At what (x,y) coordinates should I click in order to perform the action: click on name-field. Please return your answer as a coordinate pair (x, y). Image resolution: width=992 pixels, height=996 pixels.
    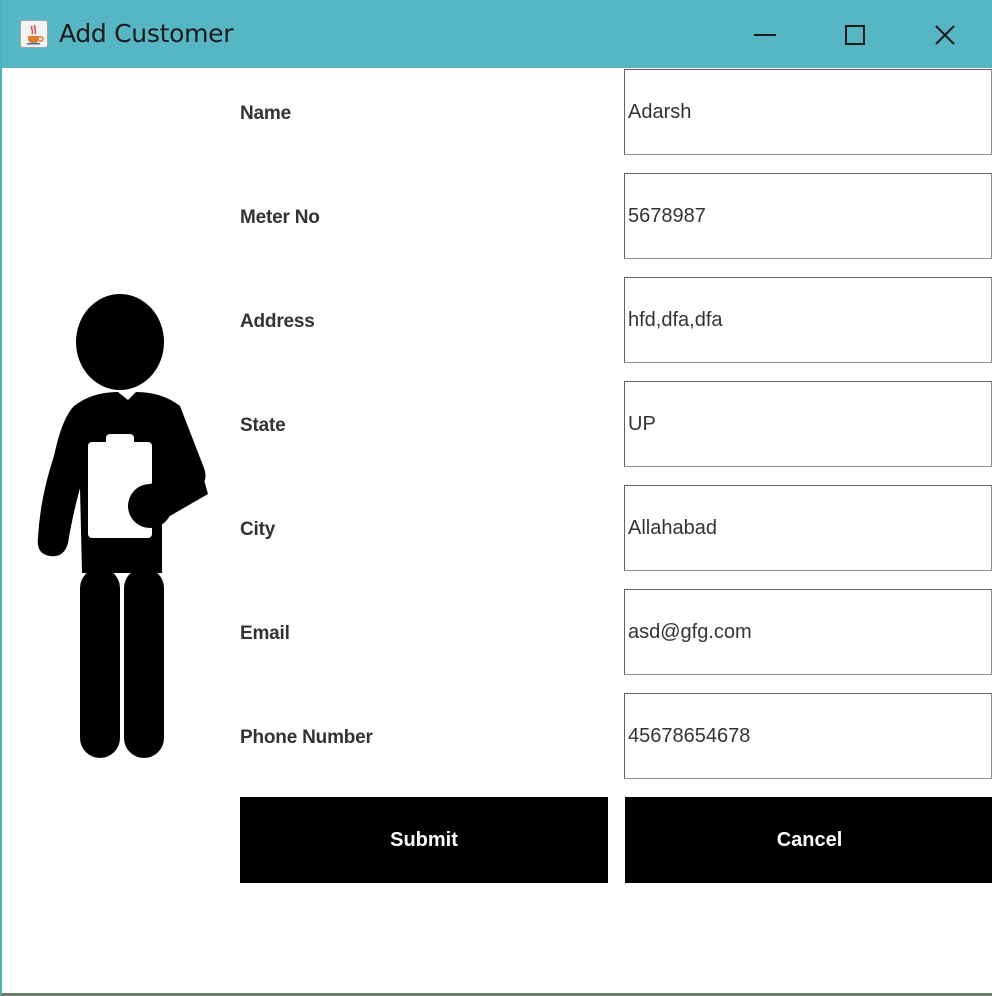
    Looking at the image, I should click on (808, 112).